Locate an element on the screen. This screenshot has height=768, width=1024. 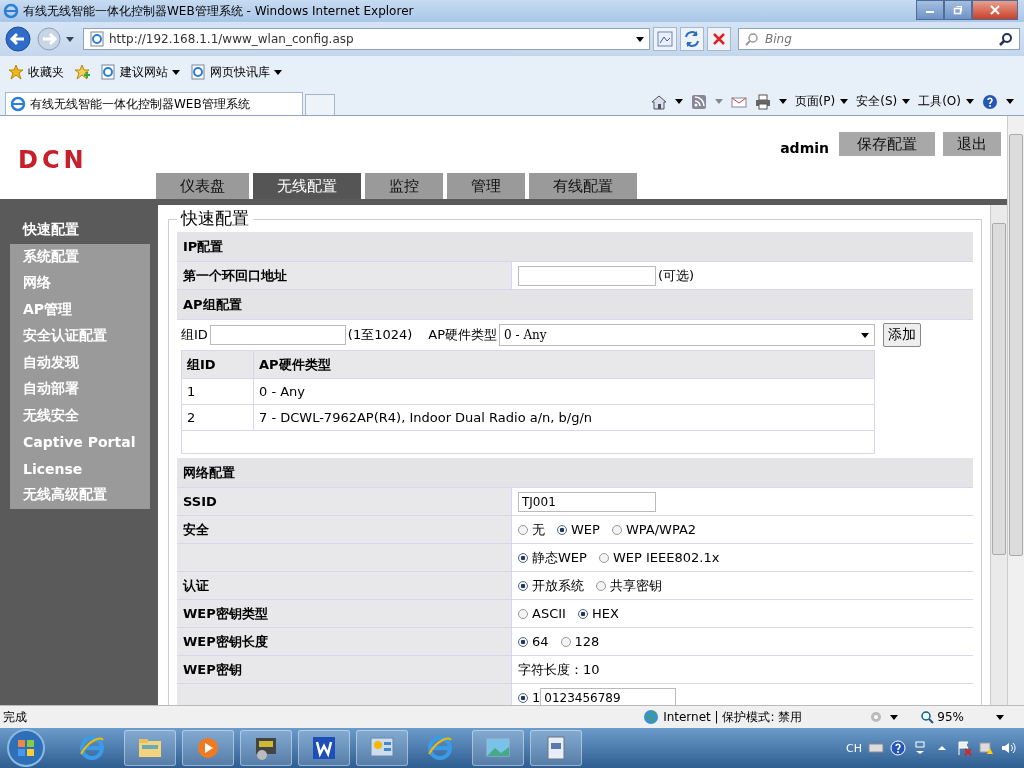
back-button is located at coordinates (18, 39).